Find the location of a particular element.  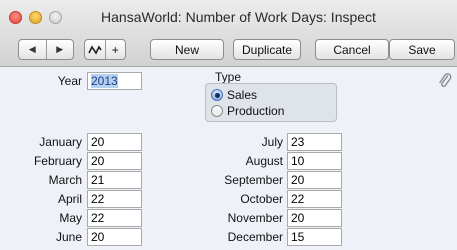

graph-controls: + is located at coordinates (105, 49).